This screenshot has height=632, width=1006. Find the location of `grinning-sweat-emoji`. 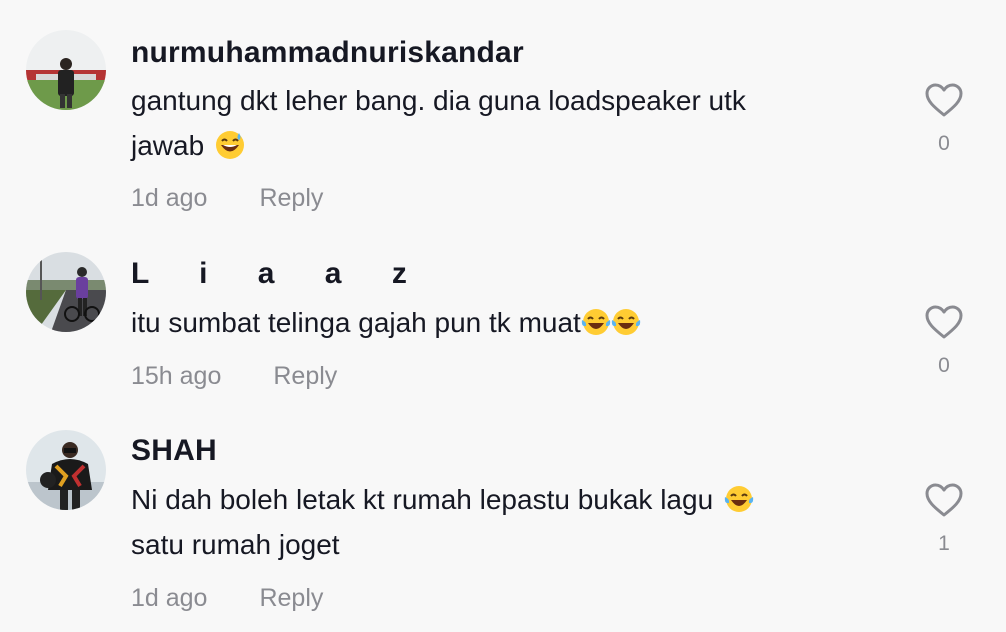

grinning-sweat-emoji is located at coordinates (230, 145).